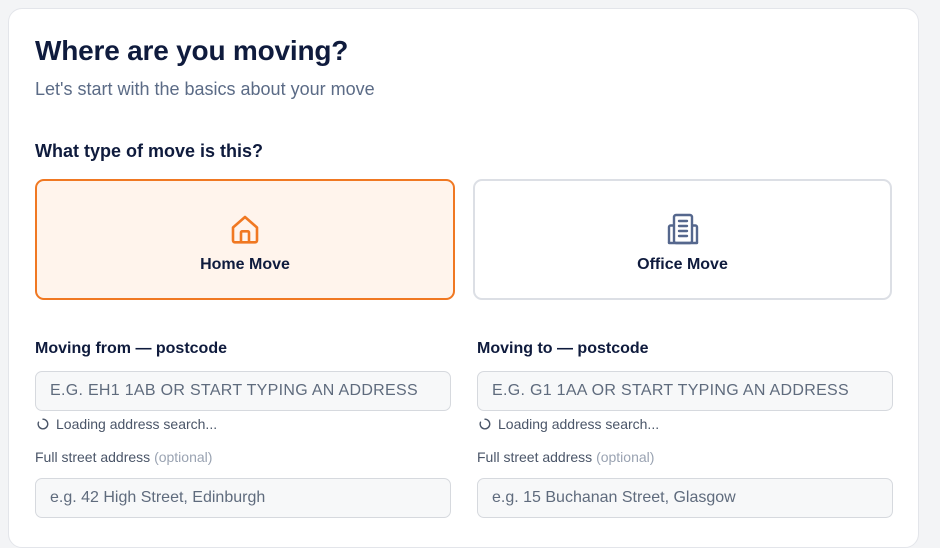  I want to click on home-move-option: Home Move, so click(245, 239).